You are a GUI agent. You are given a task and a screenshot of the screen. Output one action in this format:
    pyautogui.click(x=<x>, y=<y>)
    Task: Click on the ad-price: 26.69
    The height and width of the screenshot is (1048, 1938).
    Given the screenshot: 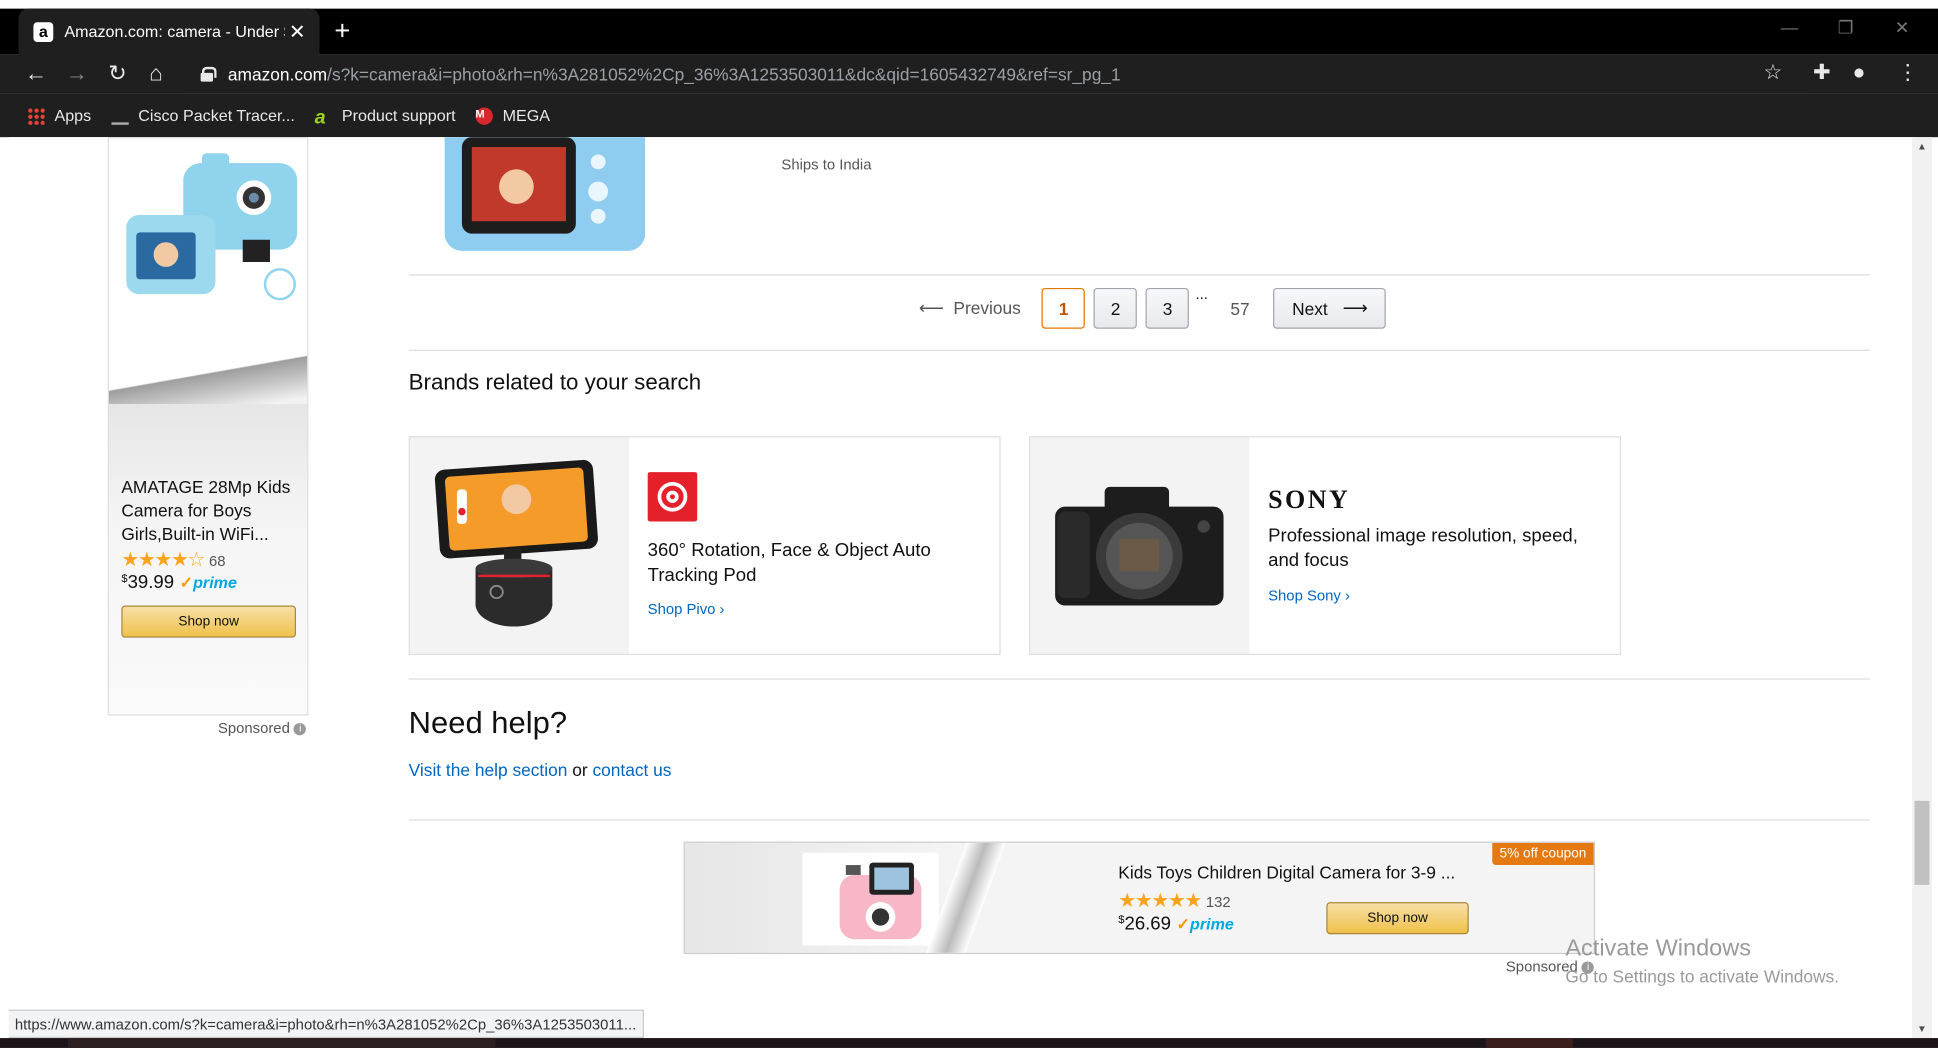 What is the action you would take?
    pyautogui.click(x=1147, y=924)
    